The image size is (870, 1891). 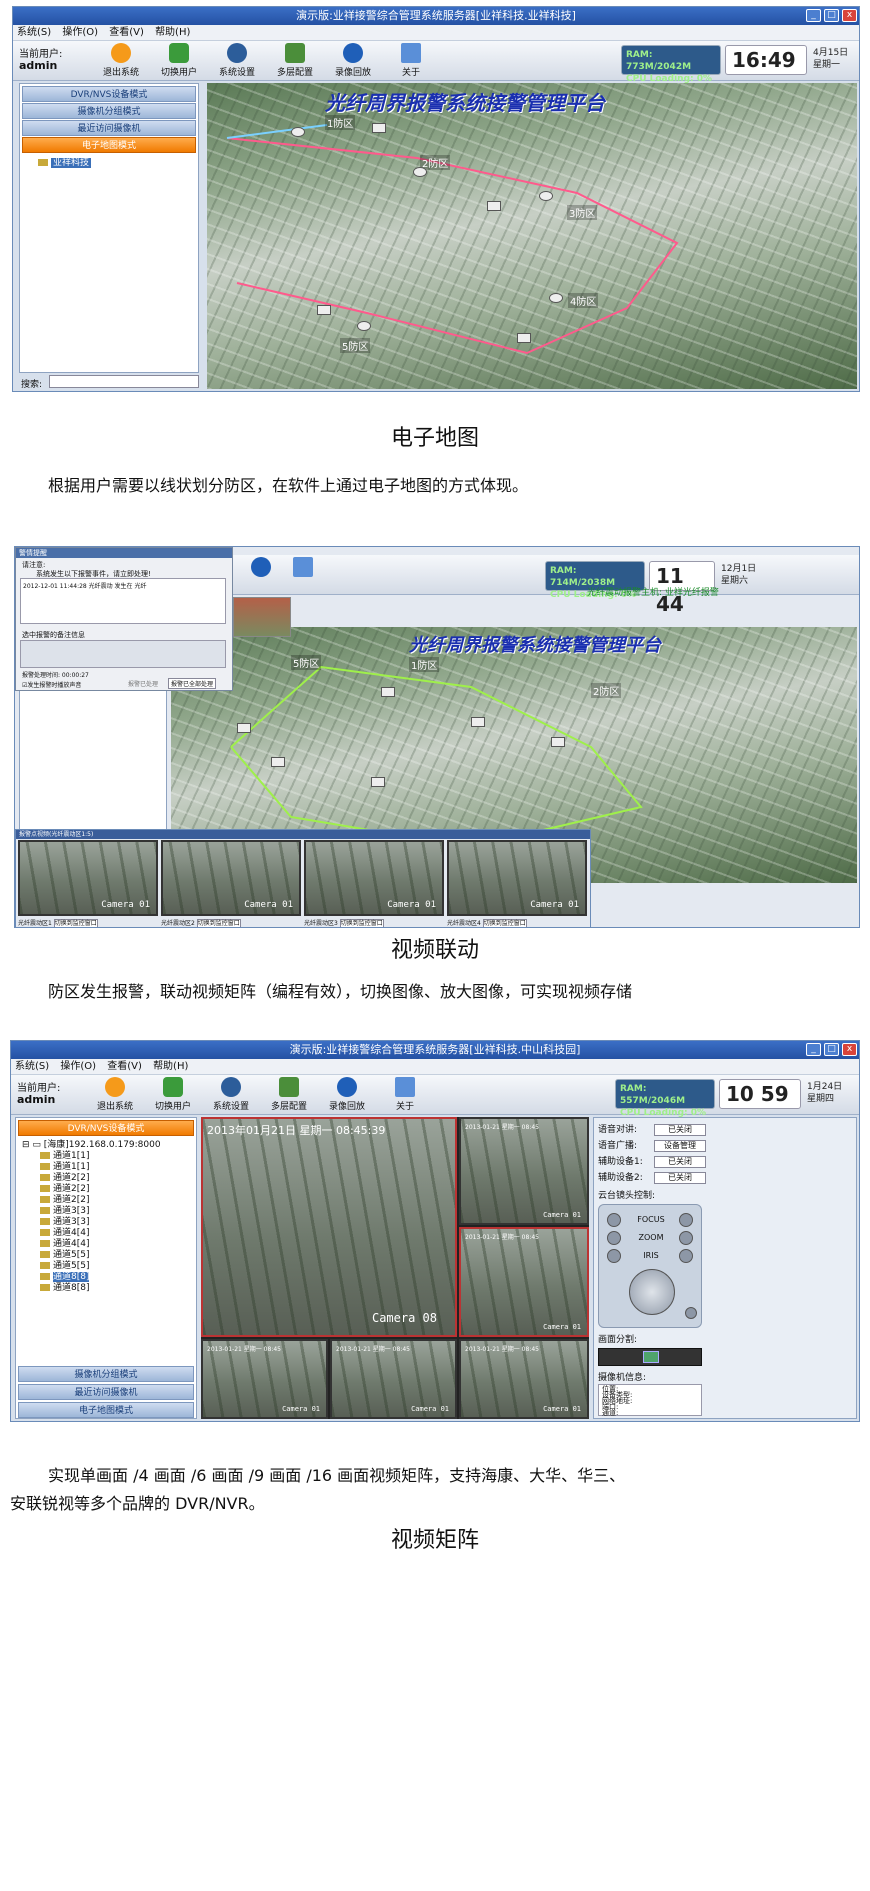 What do you see at coordinates (532, 236) in the screenshot?
I see `electronic-map: 光纤周界报警系统接警管理平台 1防区 2防区 3防区 4防区 5防区` at bounding box center [532, 236].